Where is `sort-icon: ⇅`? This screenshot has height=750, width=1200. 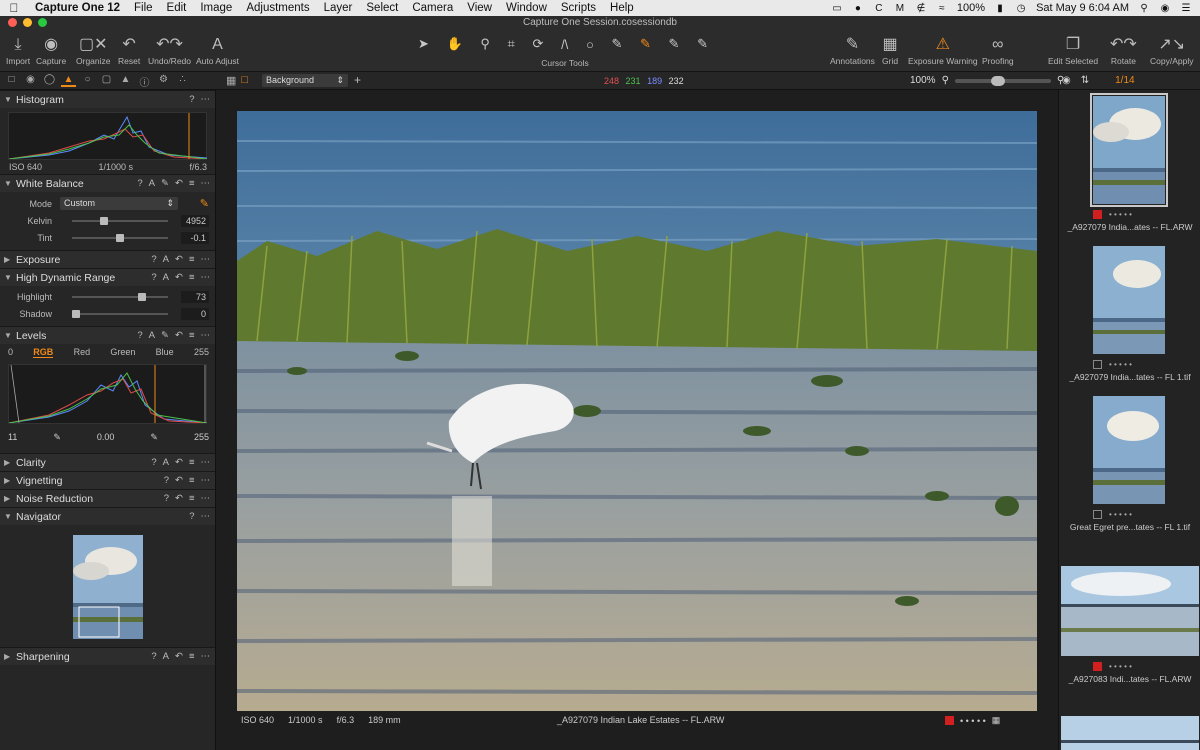 sort-icon: ⇅ is located at coordinates (1085, 80).